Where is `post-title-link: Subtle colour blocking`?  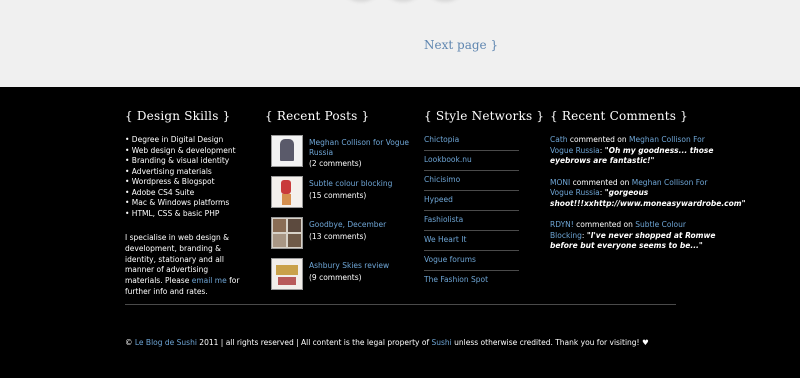
post-title-link: Subtle colour blocking is located at coordinates (359, 184).